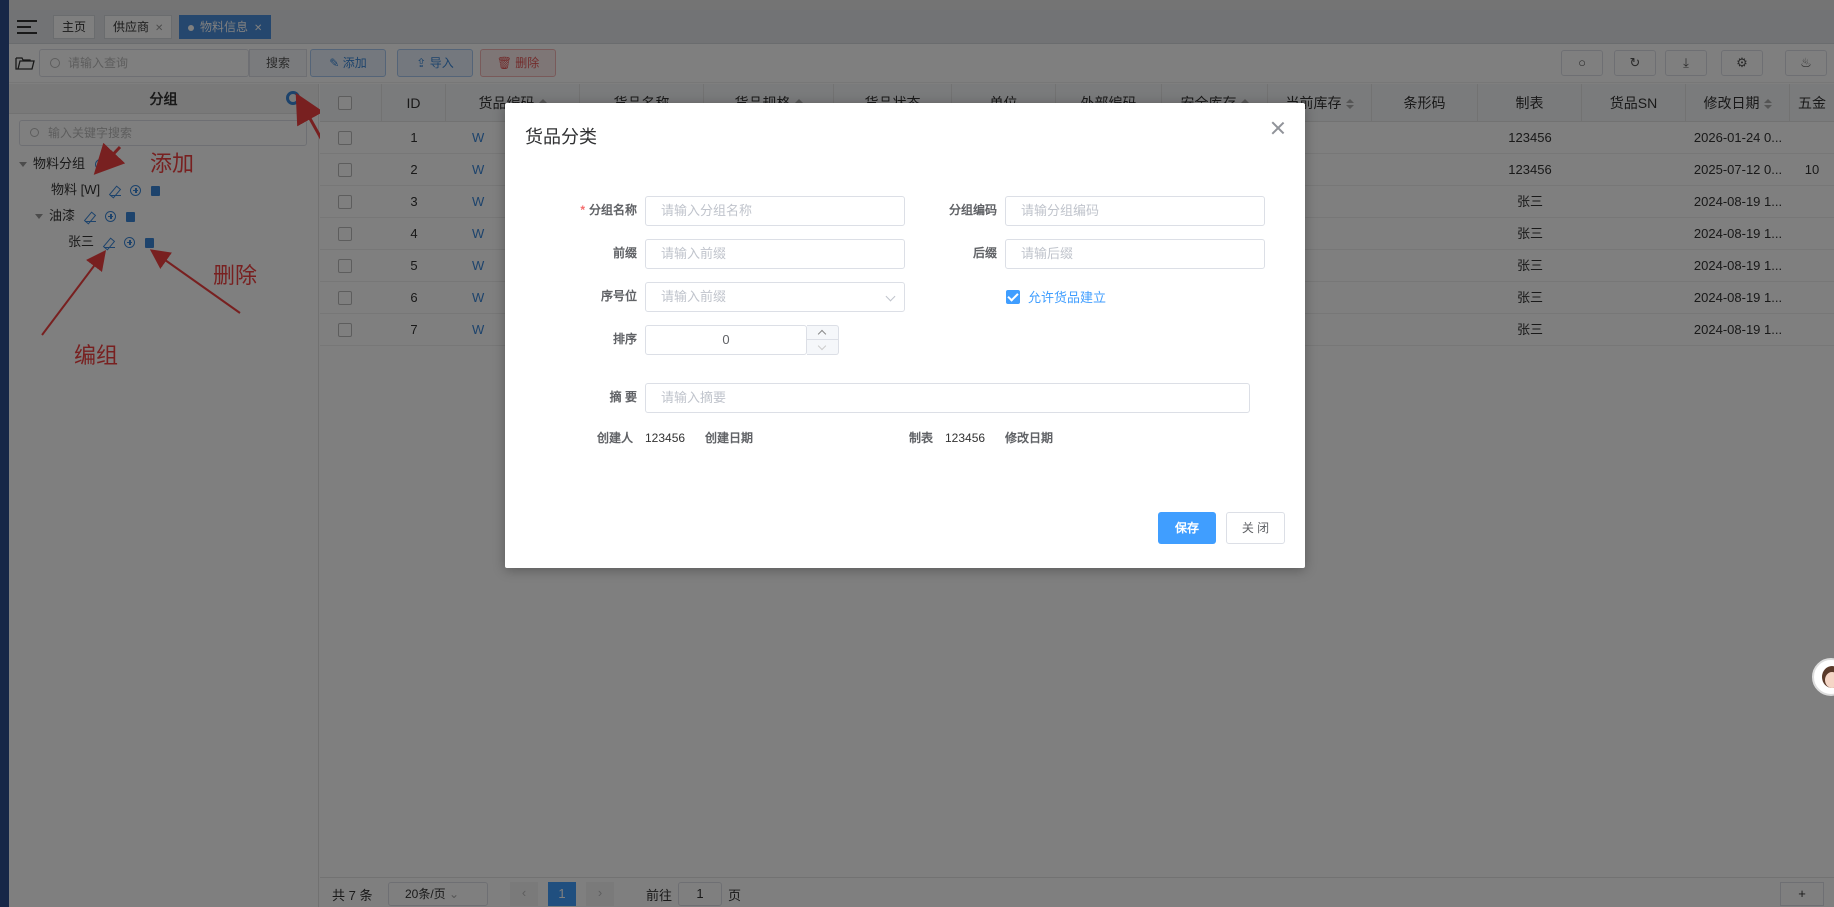  I want to click on seq-label: 序号位, so click(618, 296).